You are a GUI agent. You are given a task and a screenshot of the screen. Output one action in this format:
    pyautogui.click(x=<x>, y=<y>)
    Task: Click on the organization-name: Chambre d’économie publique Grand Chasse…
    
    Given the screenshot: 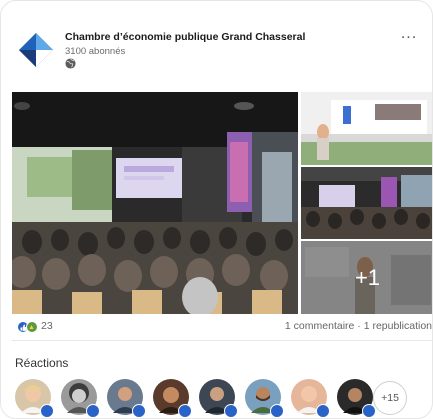 What is the action you would take?
    pyautogui.click(x=185, y=37)
    